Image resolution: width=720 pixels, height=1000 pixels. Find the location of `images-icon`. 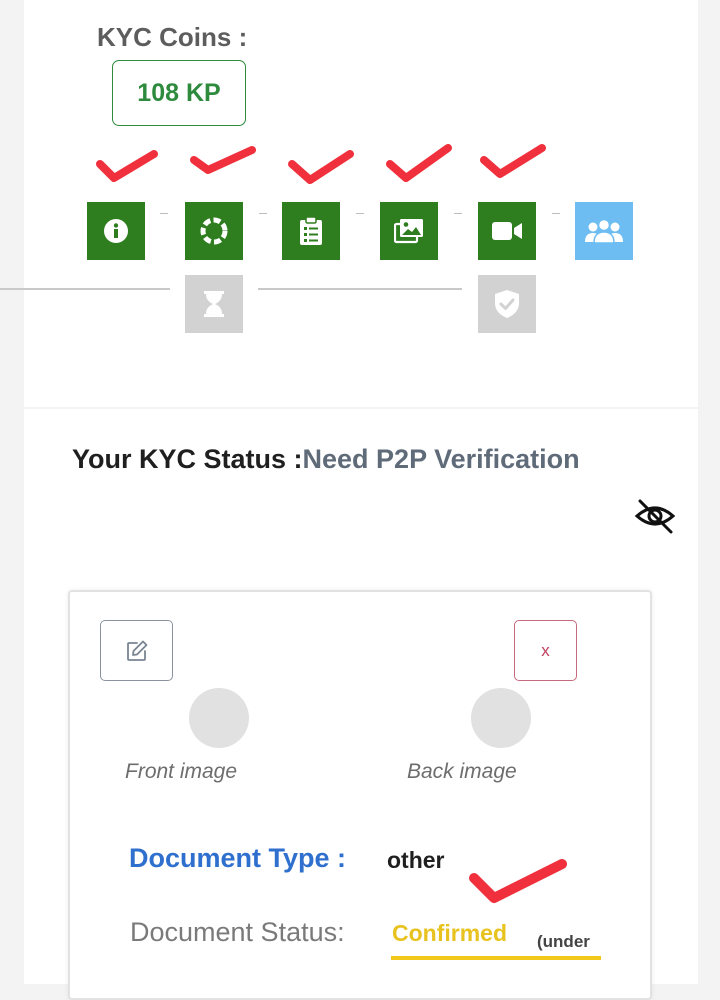

images-icon is located at coordinates (408, 231).